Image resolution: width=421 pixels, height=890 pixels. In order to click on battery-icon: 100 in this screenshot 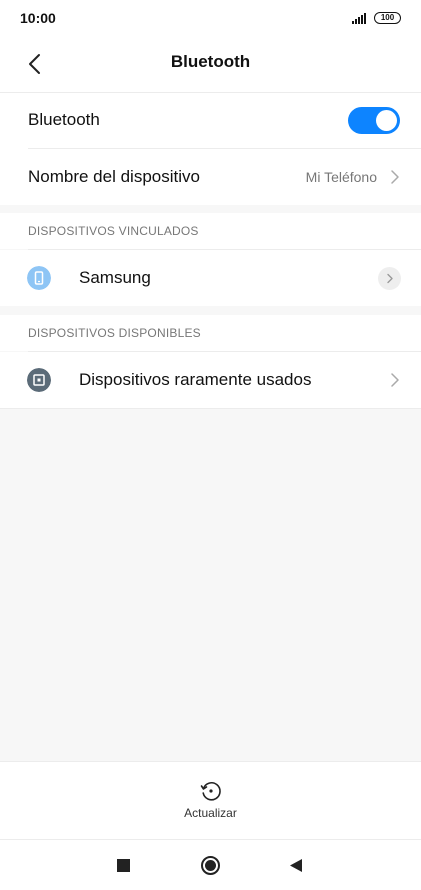, I will do `click(387, 18)`.